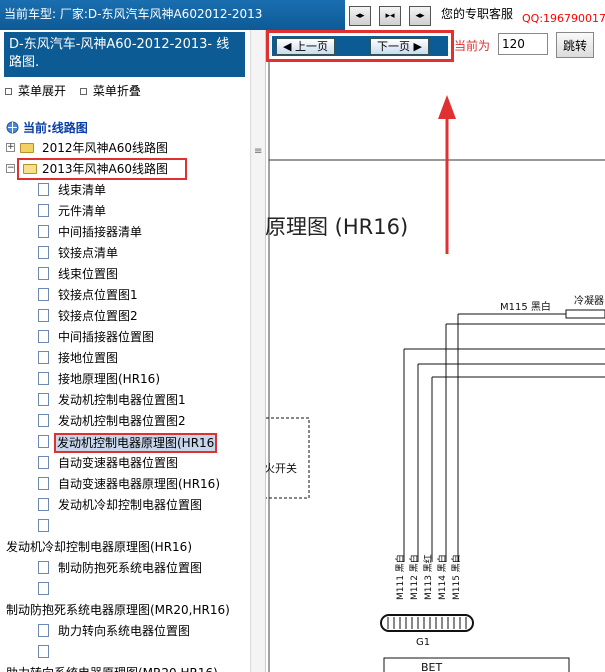 This screenshot has height=672, width=605. Describe the element at coordinates (10, 147) in the screenshot. I see `expand-plus-icon: +` at that location.